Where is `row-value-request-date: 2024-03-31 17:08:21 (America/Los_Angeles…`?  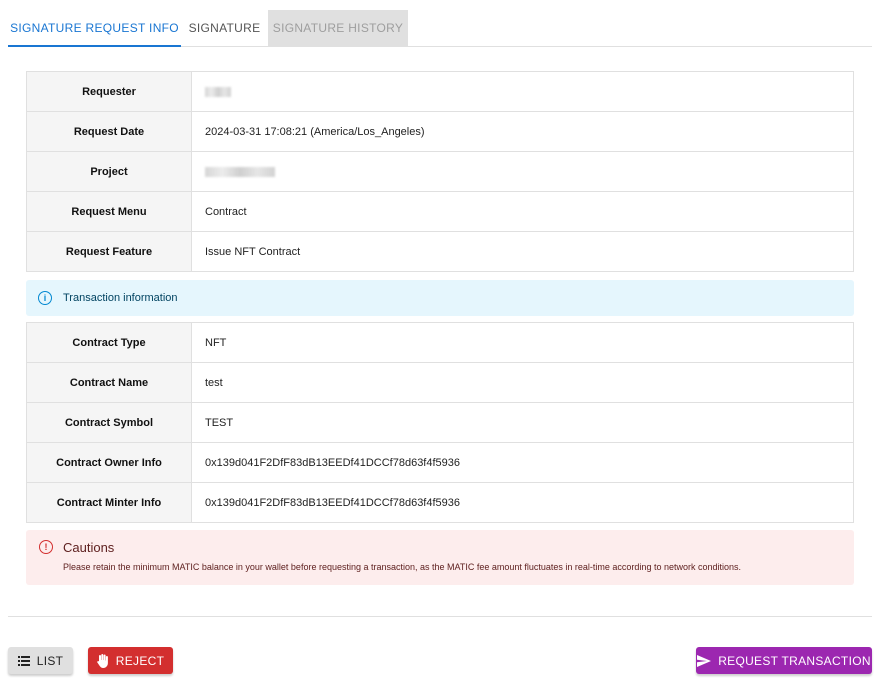 row-value-request-date: 2024-03-31 17:08:21 (America/Los_Angeles… is located at coordinates (522, 131).